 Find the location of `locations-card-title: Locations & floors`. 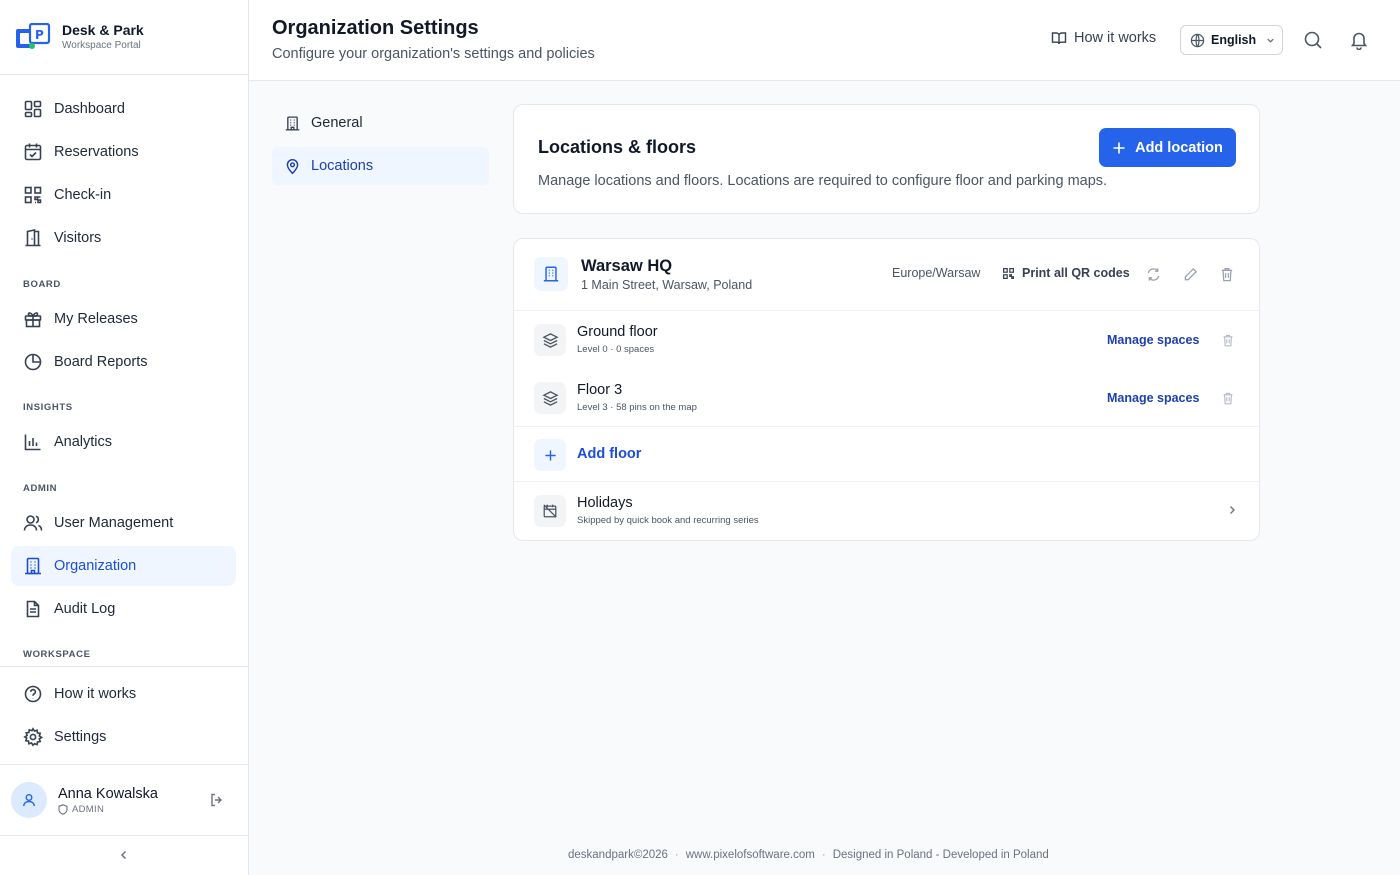

locations-card-title: Locations & floors is located at coordinates (617, 147).